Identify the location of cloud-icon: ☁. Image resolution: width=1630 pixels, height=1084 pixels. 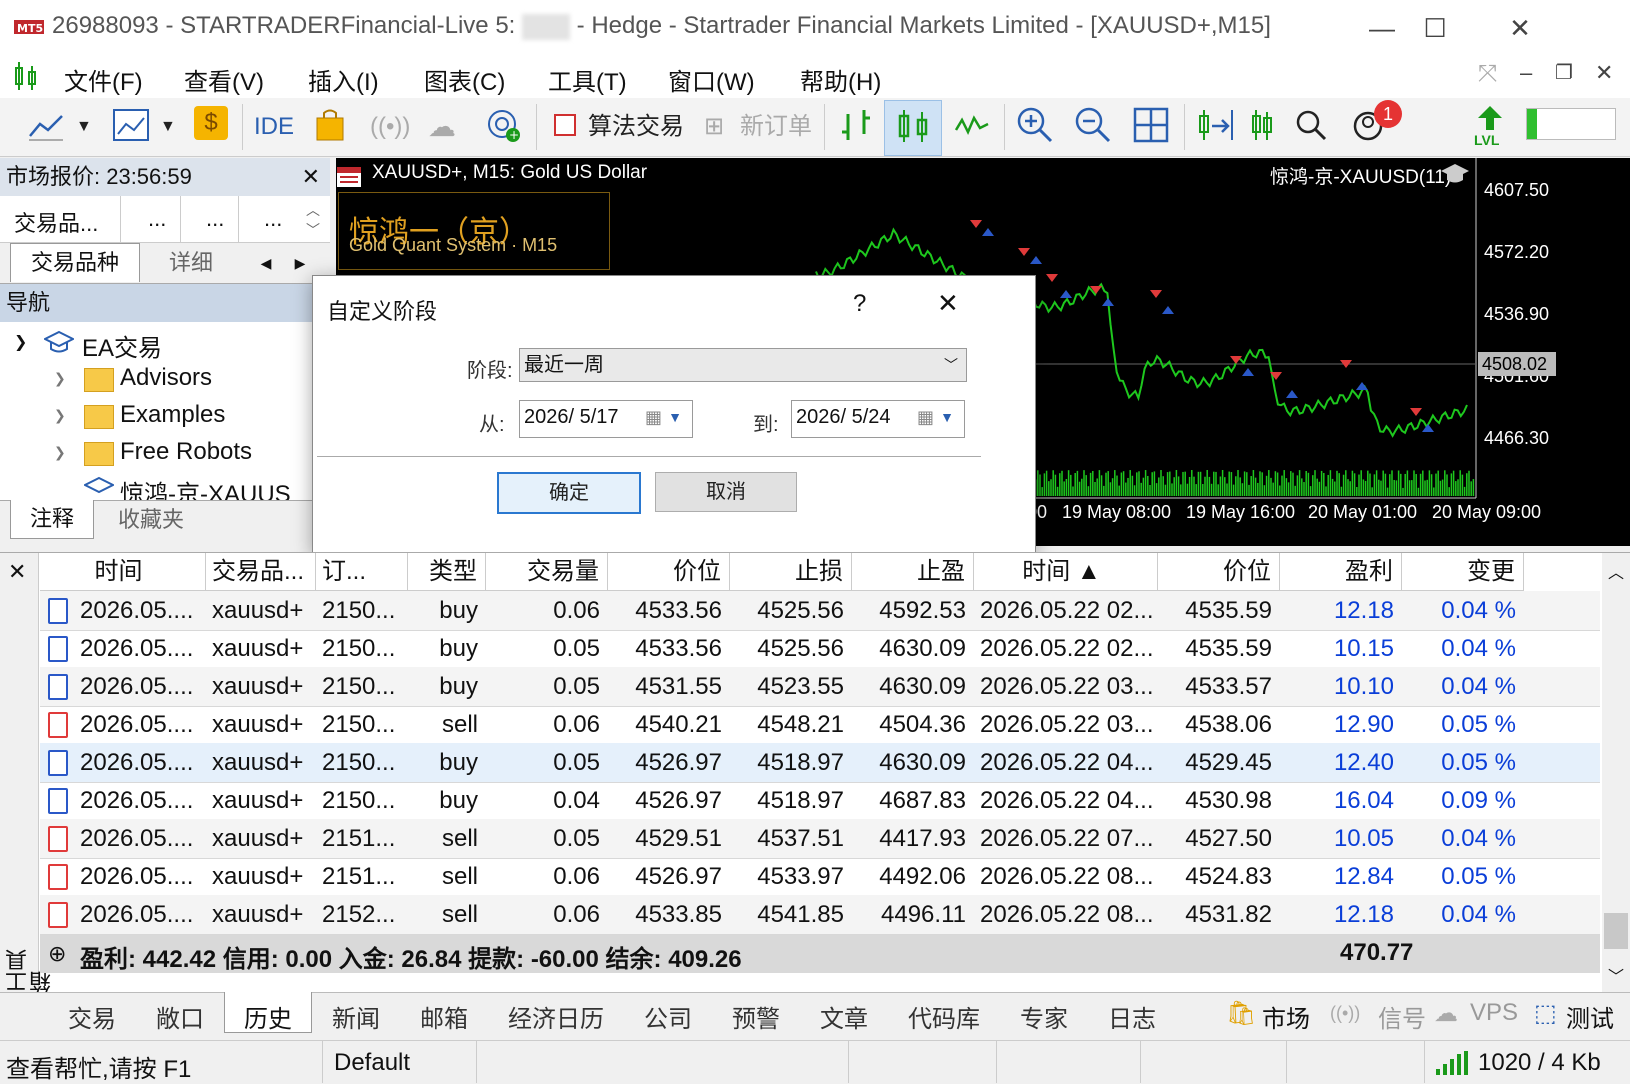
(442, 127).